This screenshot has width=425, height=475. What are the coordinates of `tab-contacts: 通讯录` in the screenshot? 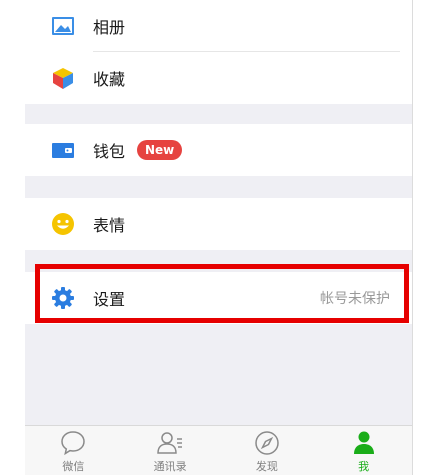 It's located at (170, 450).